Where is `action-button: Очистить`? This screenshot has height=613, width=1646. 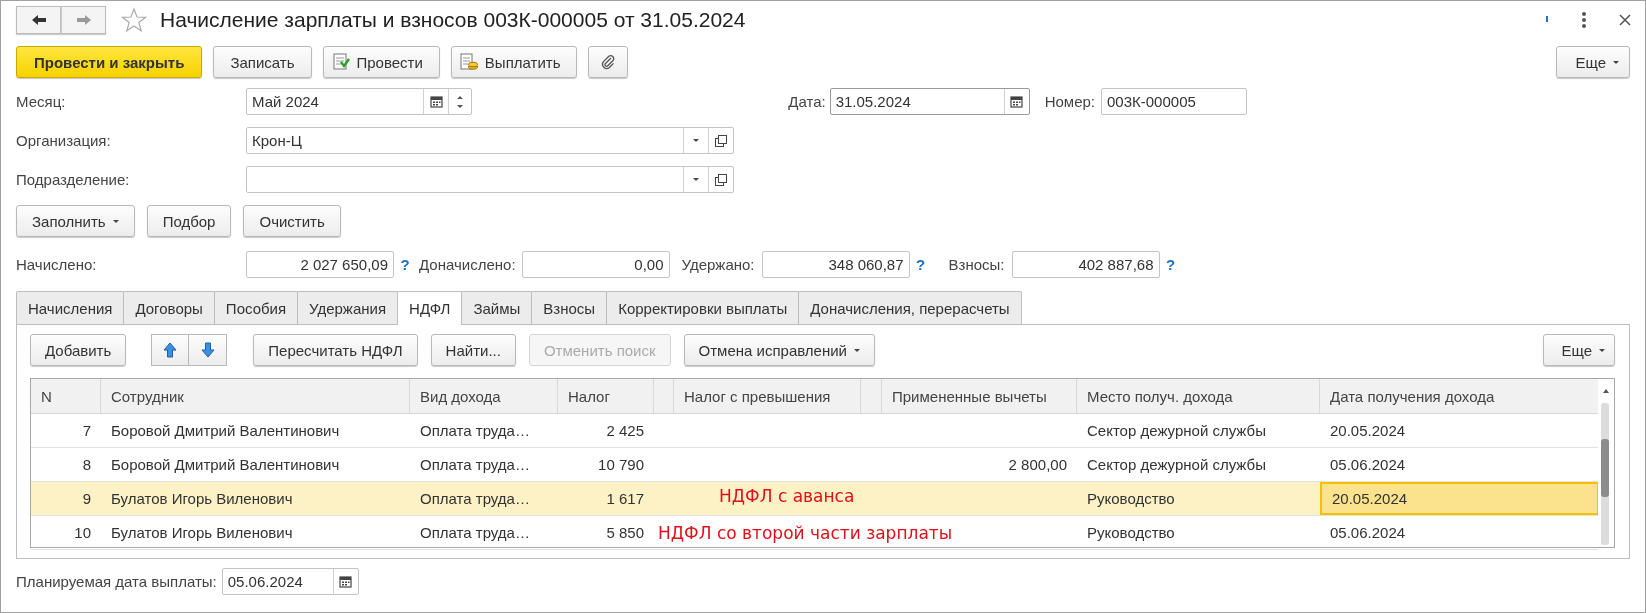 action-button: Очистить is located at coordinates (292, 221).